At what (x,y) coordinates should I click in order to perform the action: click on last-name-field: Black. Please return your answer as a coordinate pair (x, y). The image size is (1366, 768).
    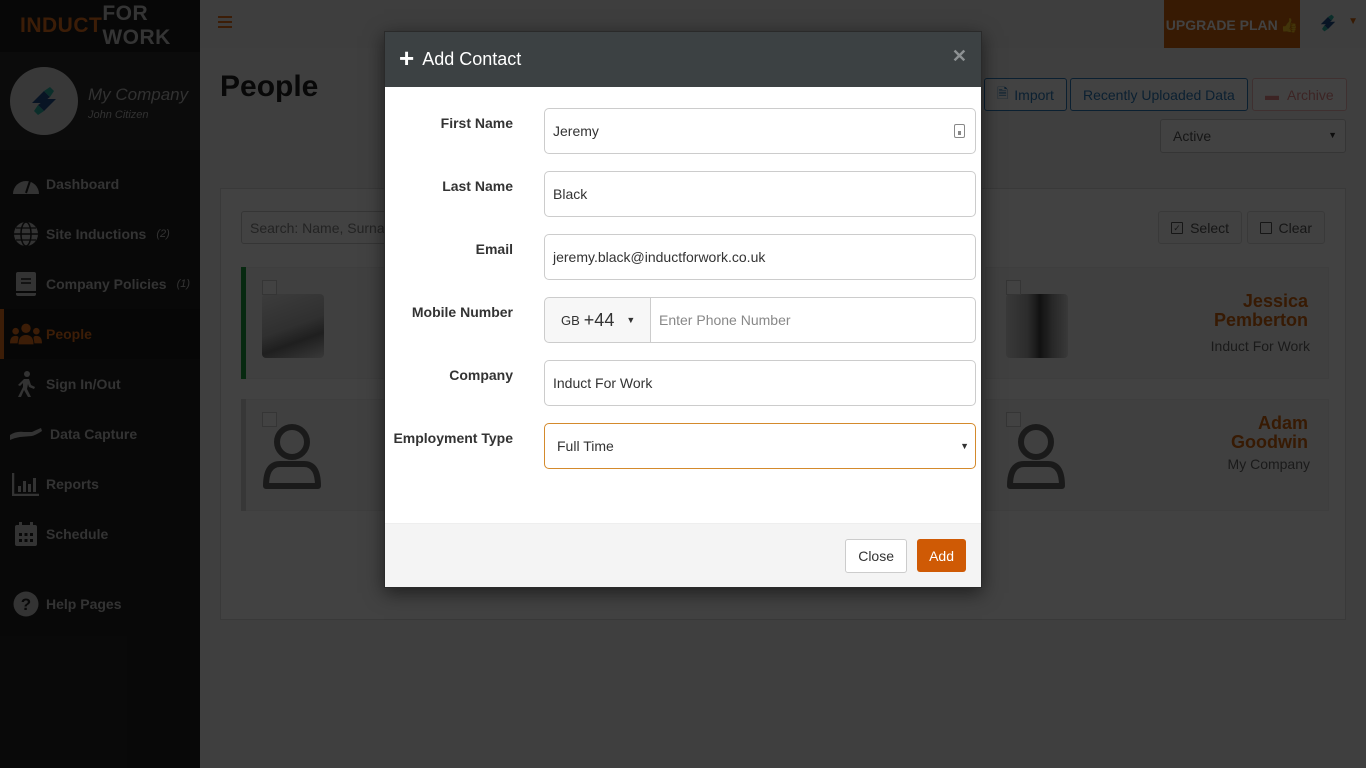
    Looking at the image, I should click on (760, 194).